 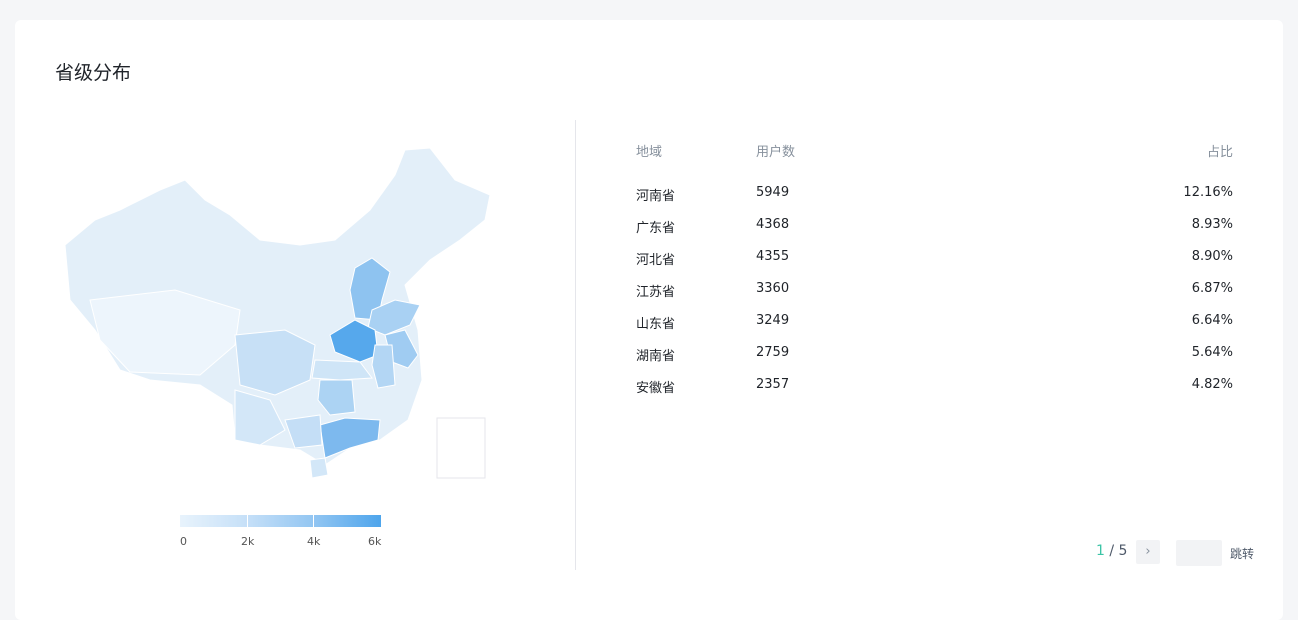 I want to click on header-users: 用户数, so click(x=776, y=152).